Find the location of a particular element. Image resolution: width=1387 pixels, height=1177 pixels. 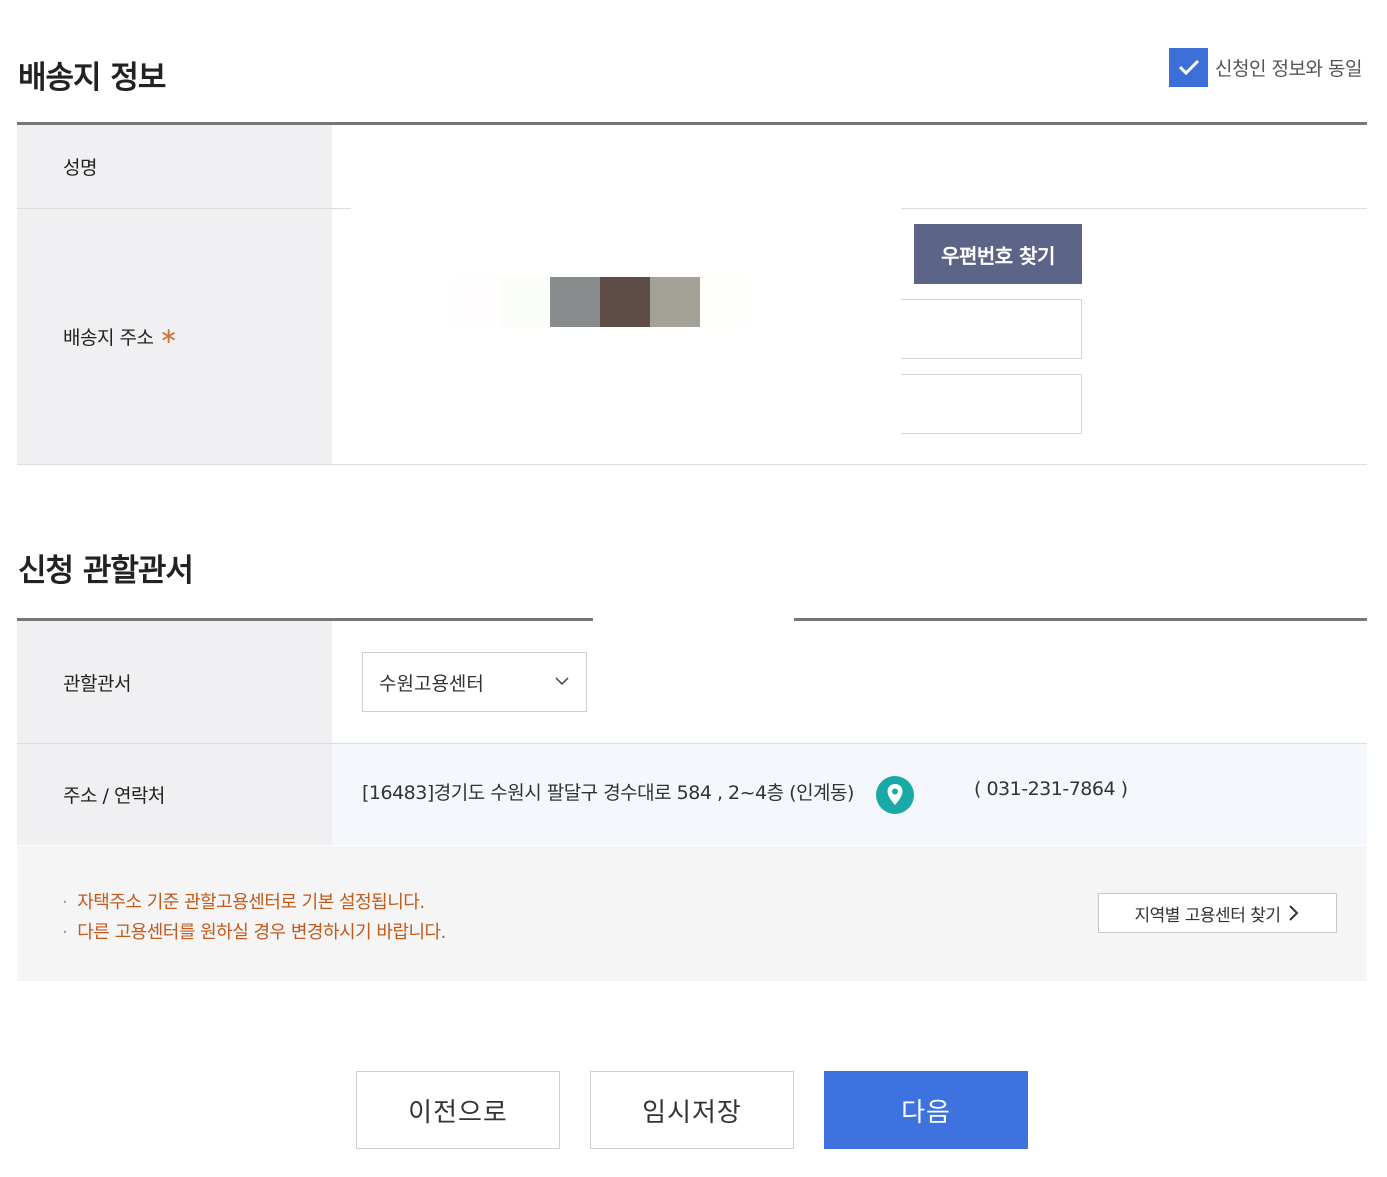

find-regional-center-button: 지역별 고용센터 찾기 is located at coordinates (1217, 913).